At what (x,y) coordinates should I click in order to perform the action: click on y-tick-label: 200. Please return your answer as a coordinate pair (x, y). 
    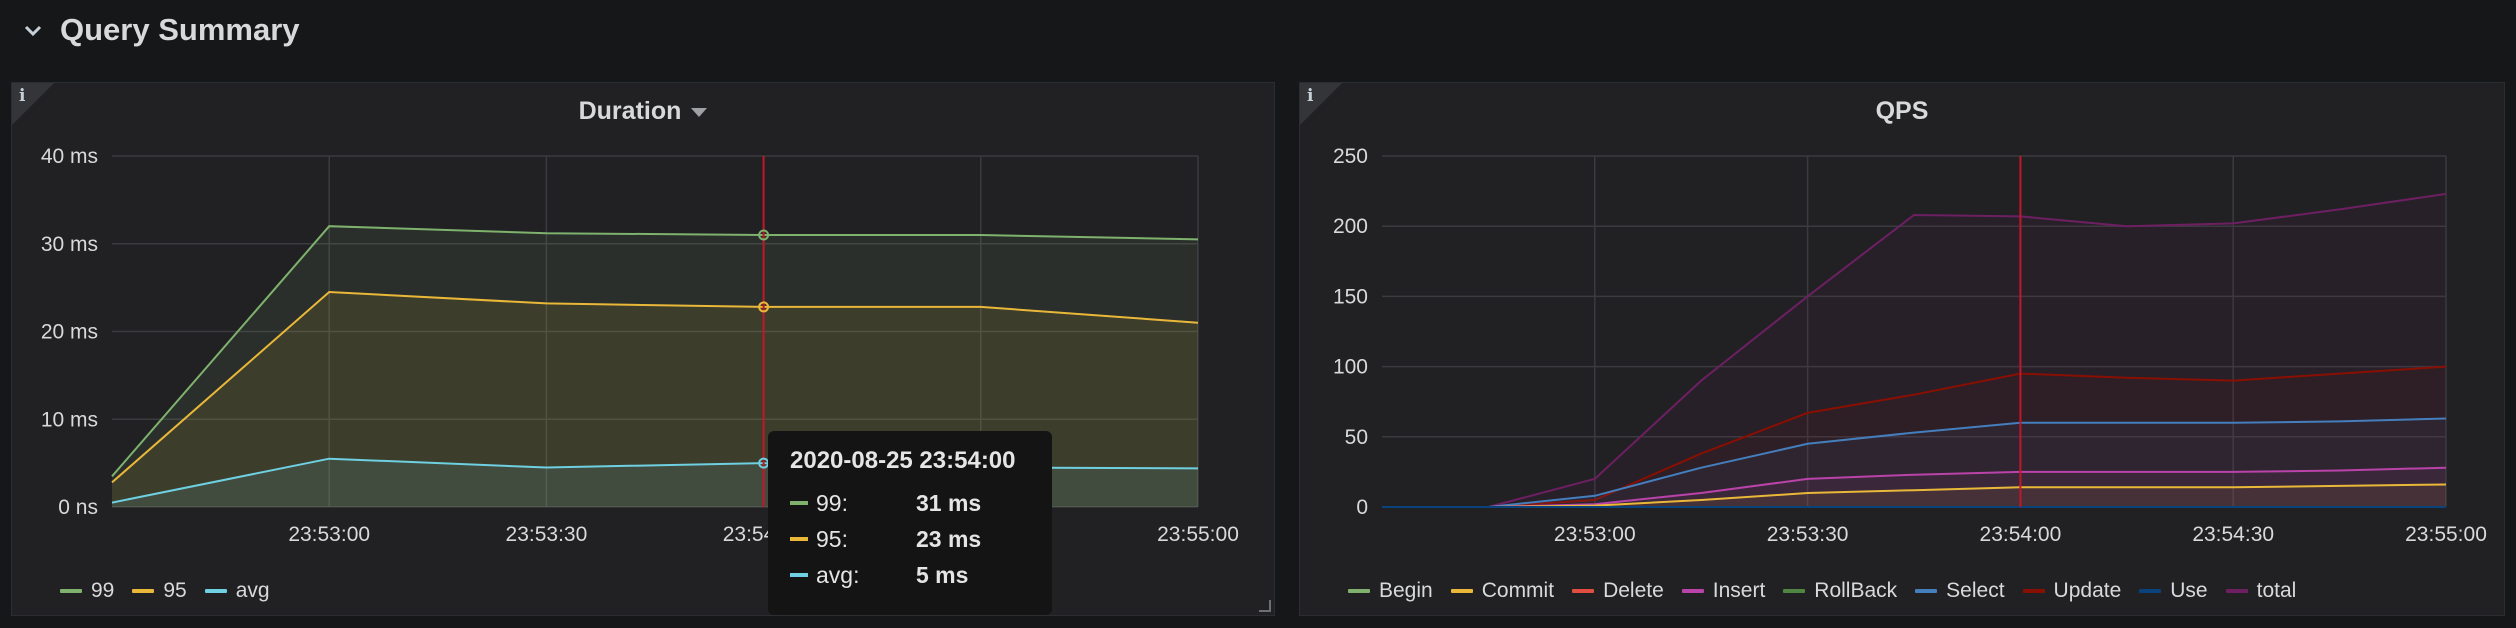
    Looking at the image, I should click on (1350, 226).